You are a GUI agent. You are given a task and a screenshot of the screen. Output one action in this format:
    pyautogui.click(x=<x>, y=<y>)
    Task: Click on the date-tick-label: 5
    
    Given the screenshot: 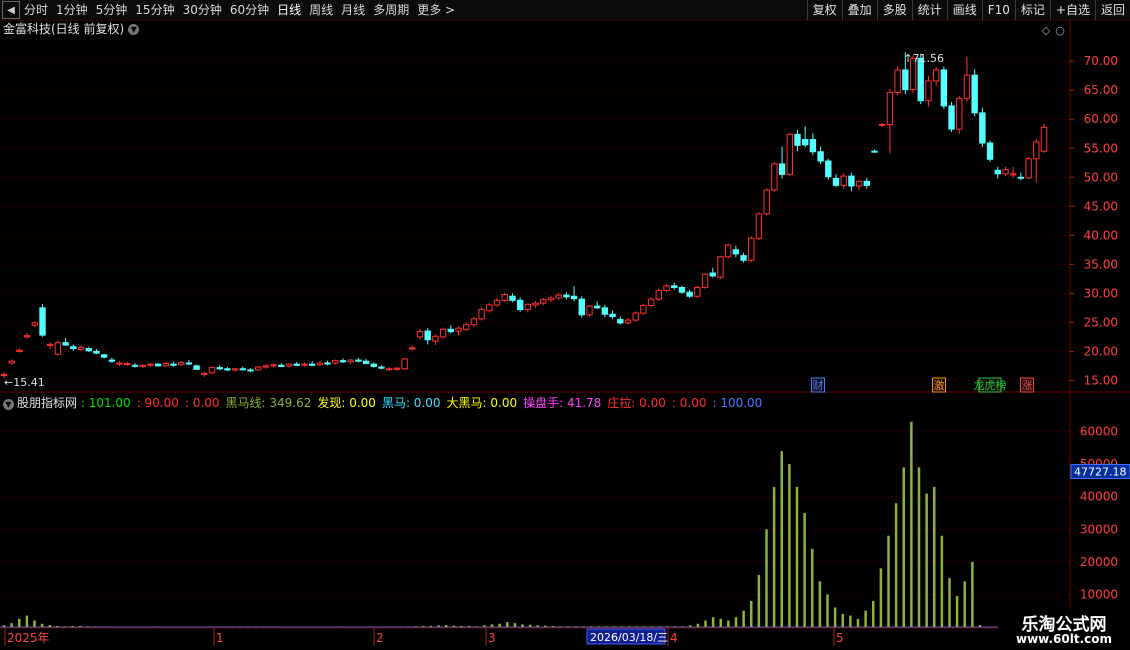 What is the action you would take?
    pyautogui.click(x=840, y=638)
    